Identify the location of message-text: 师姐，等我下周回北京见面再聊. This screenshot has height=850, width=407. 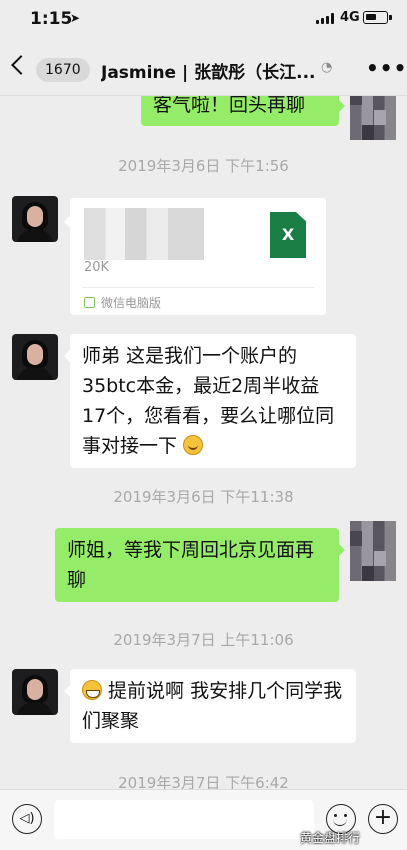
(191, 565).